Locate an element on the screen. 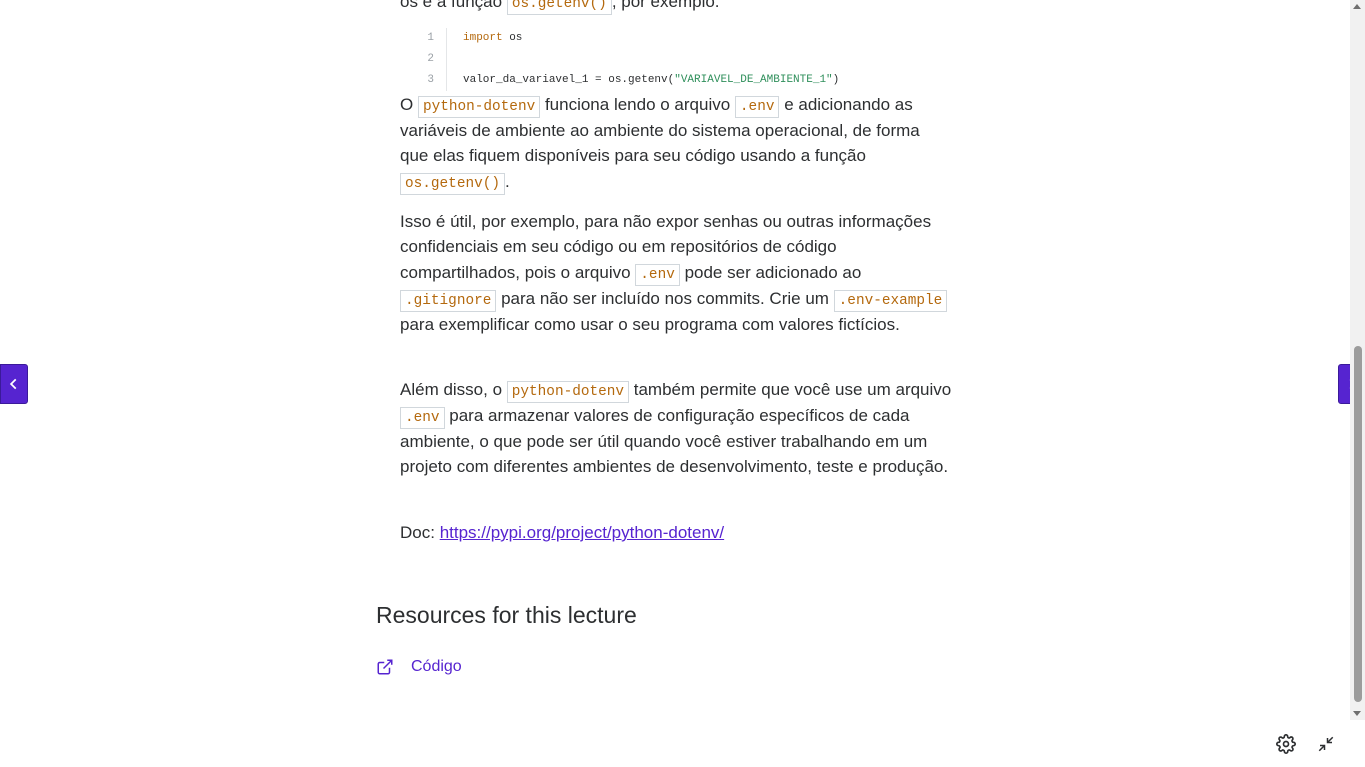 Image resolution: width=1365 pixels, height=767 pixels. chevron-left-icon is located at coordinates (13, 384).